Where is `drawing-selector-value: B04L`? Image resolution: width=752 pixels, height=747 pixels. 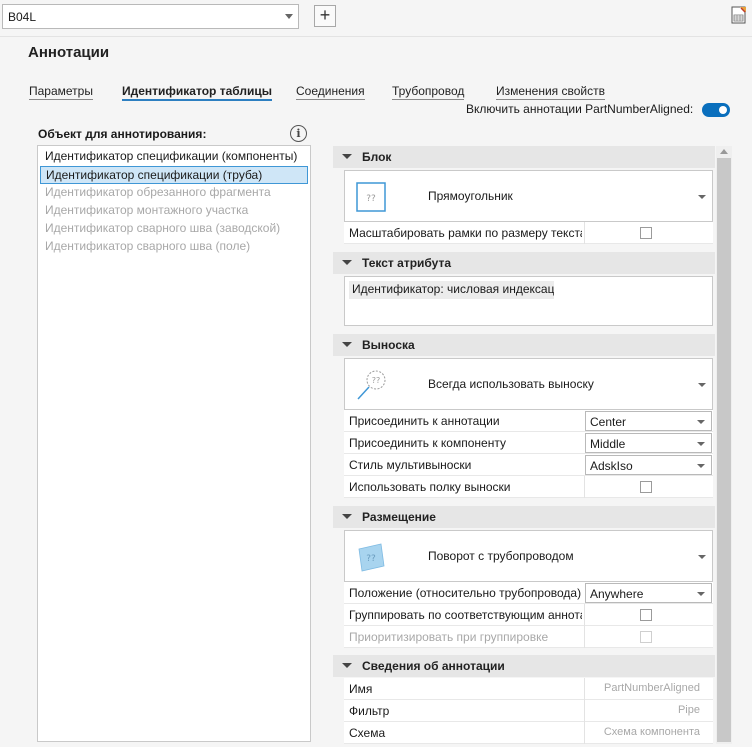
drawing-selector-value: B04L is located at coordinates (22, 17).